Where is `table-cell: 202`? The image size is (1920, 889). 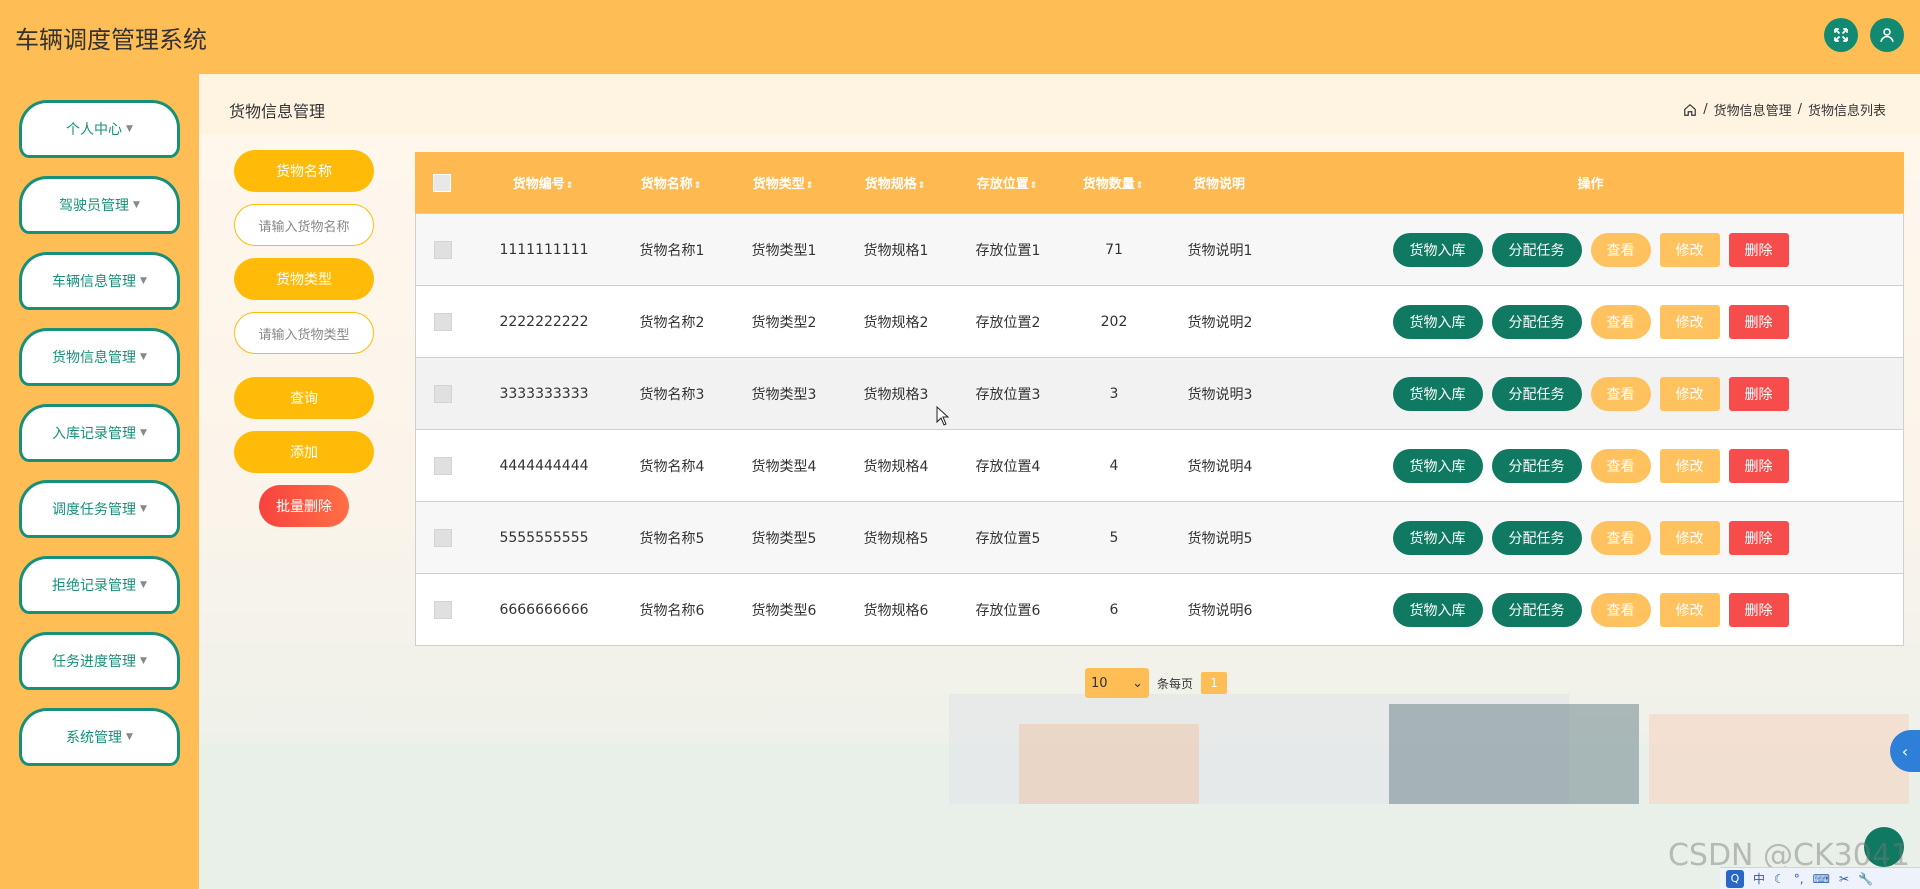
table-cell: 202 is located at coordinates (1114, 321).